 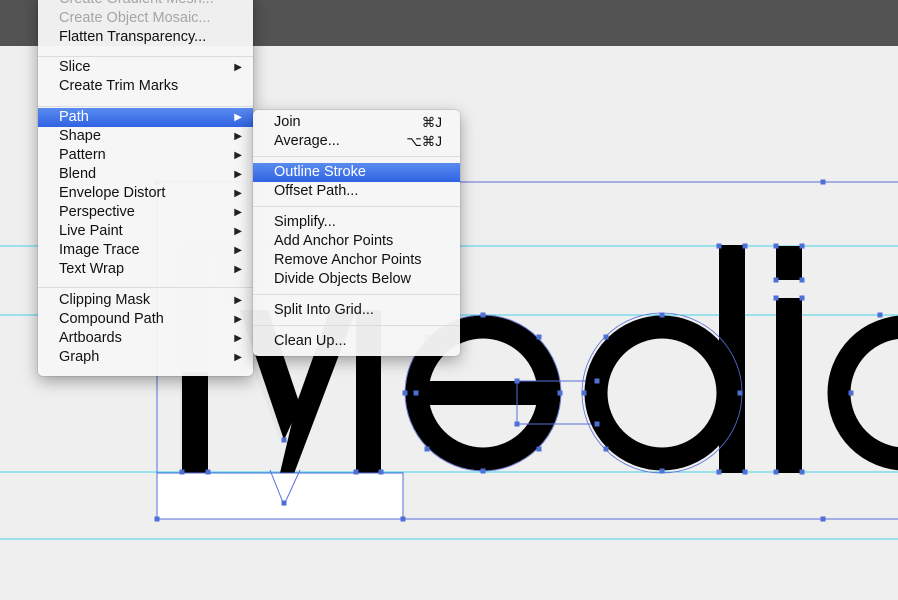 What do you see at coordinates (97, 212) in the screenshot?
I see `menu-item-label: Perspective` at bounding box center [97, 212].